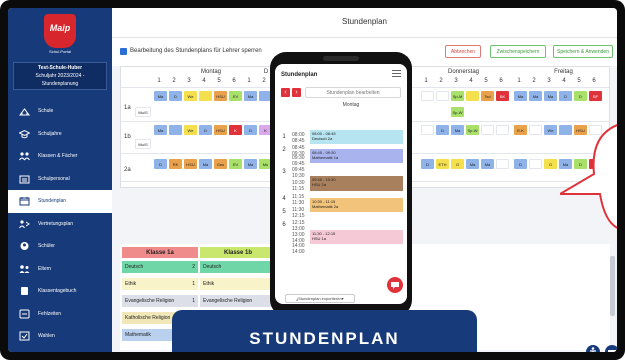 The image size is (625, 360). What do you see at coordinates (285, 92) in the screenshot?
I see `prev-day-arrow-icon: ‹` at bounding box center [285, 92].